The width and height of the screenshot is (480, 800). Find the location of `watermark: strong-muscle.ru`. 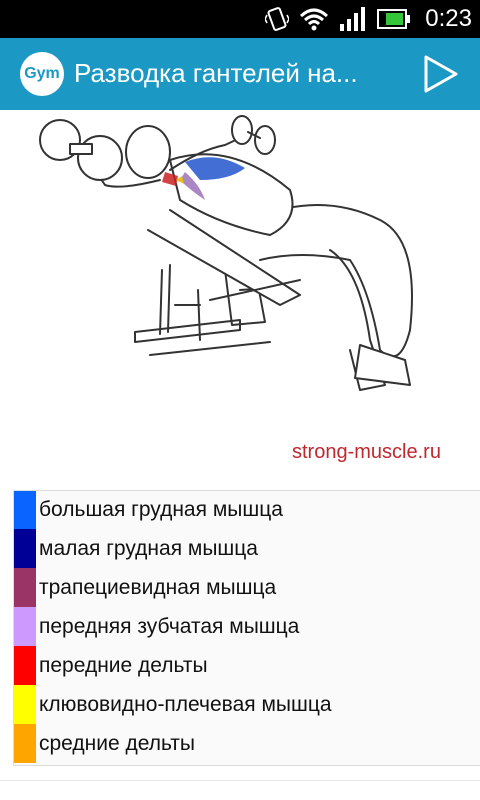

watermark: strong-muscle.ru is located at coordinates (366, 452).